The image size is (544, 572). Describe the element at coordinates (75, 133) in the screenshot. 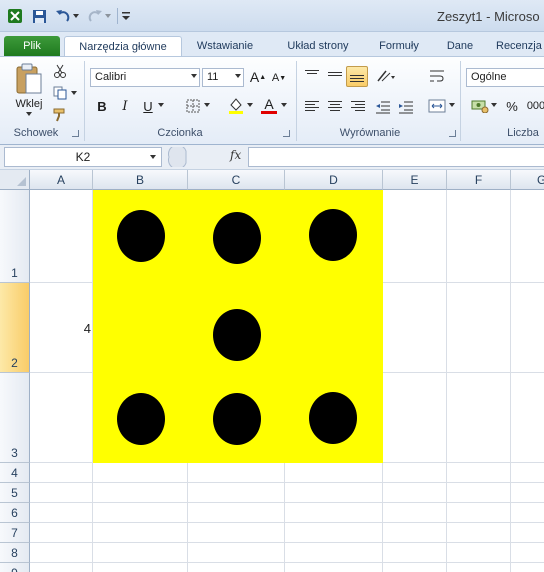

I see `clipboard-launcher-icon` at that location.